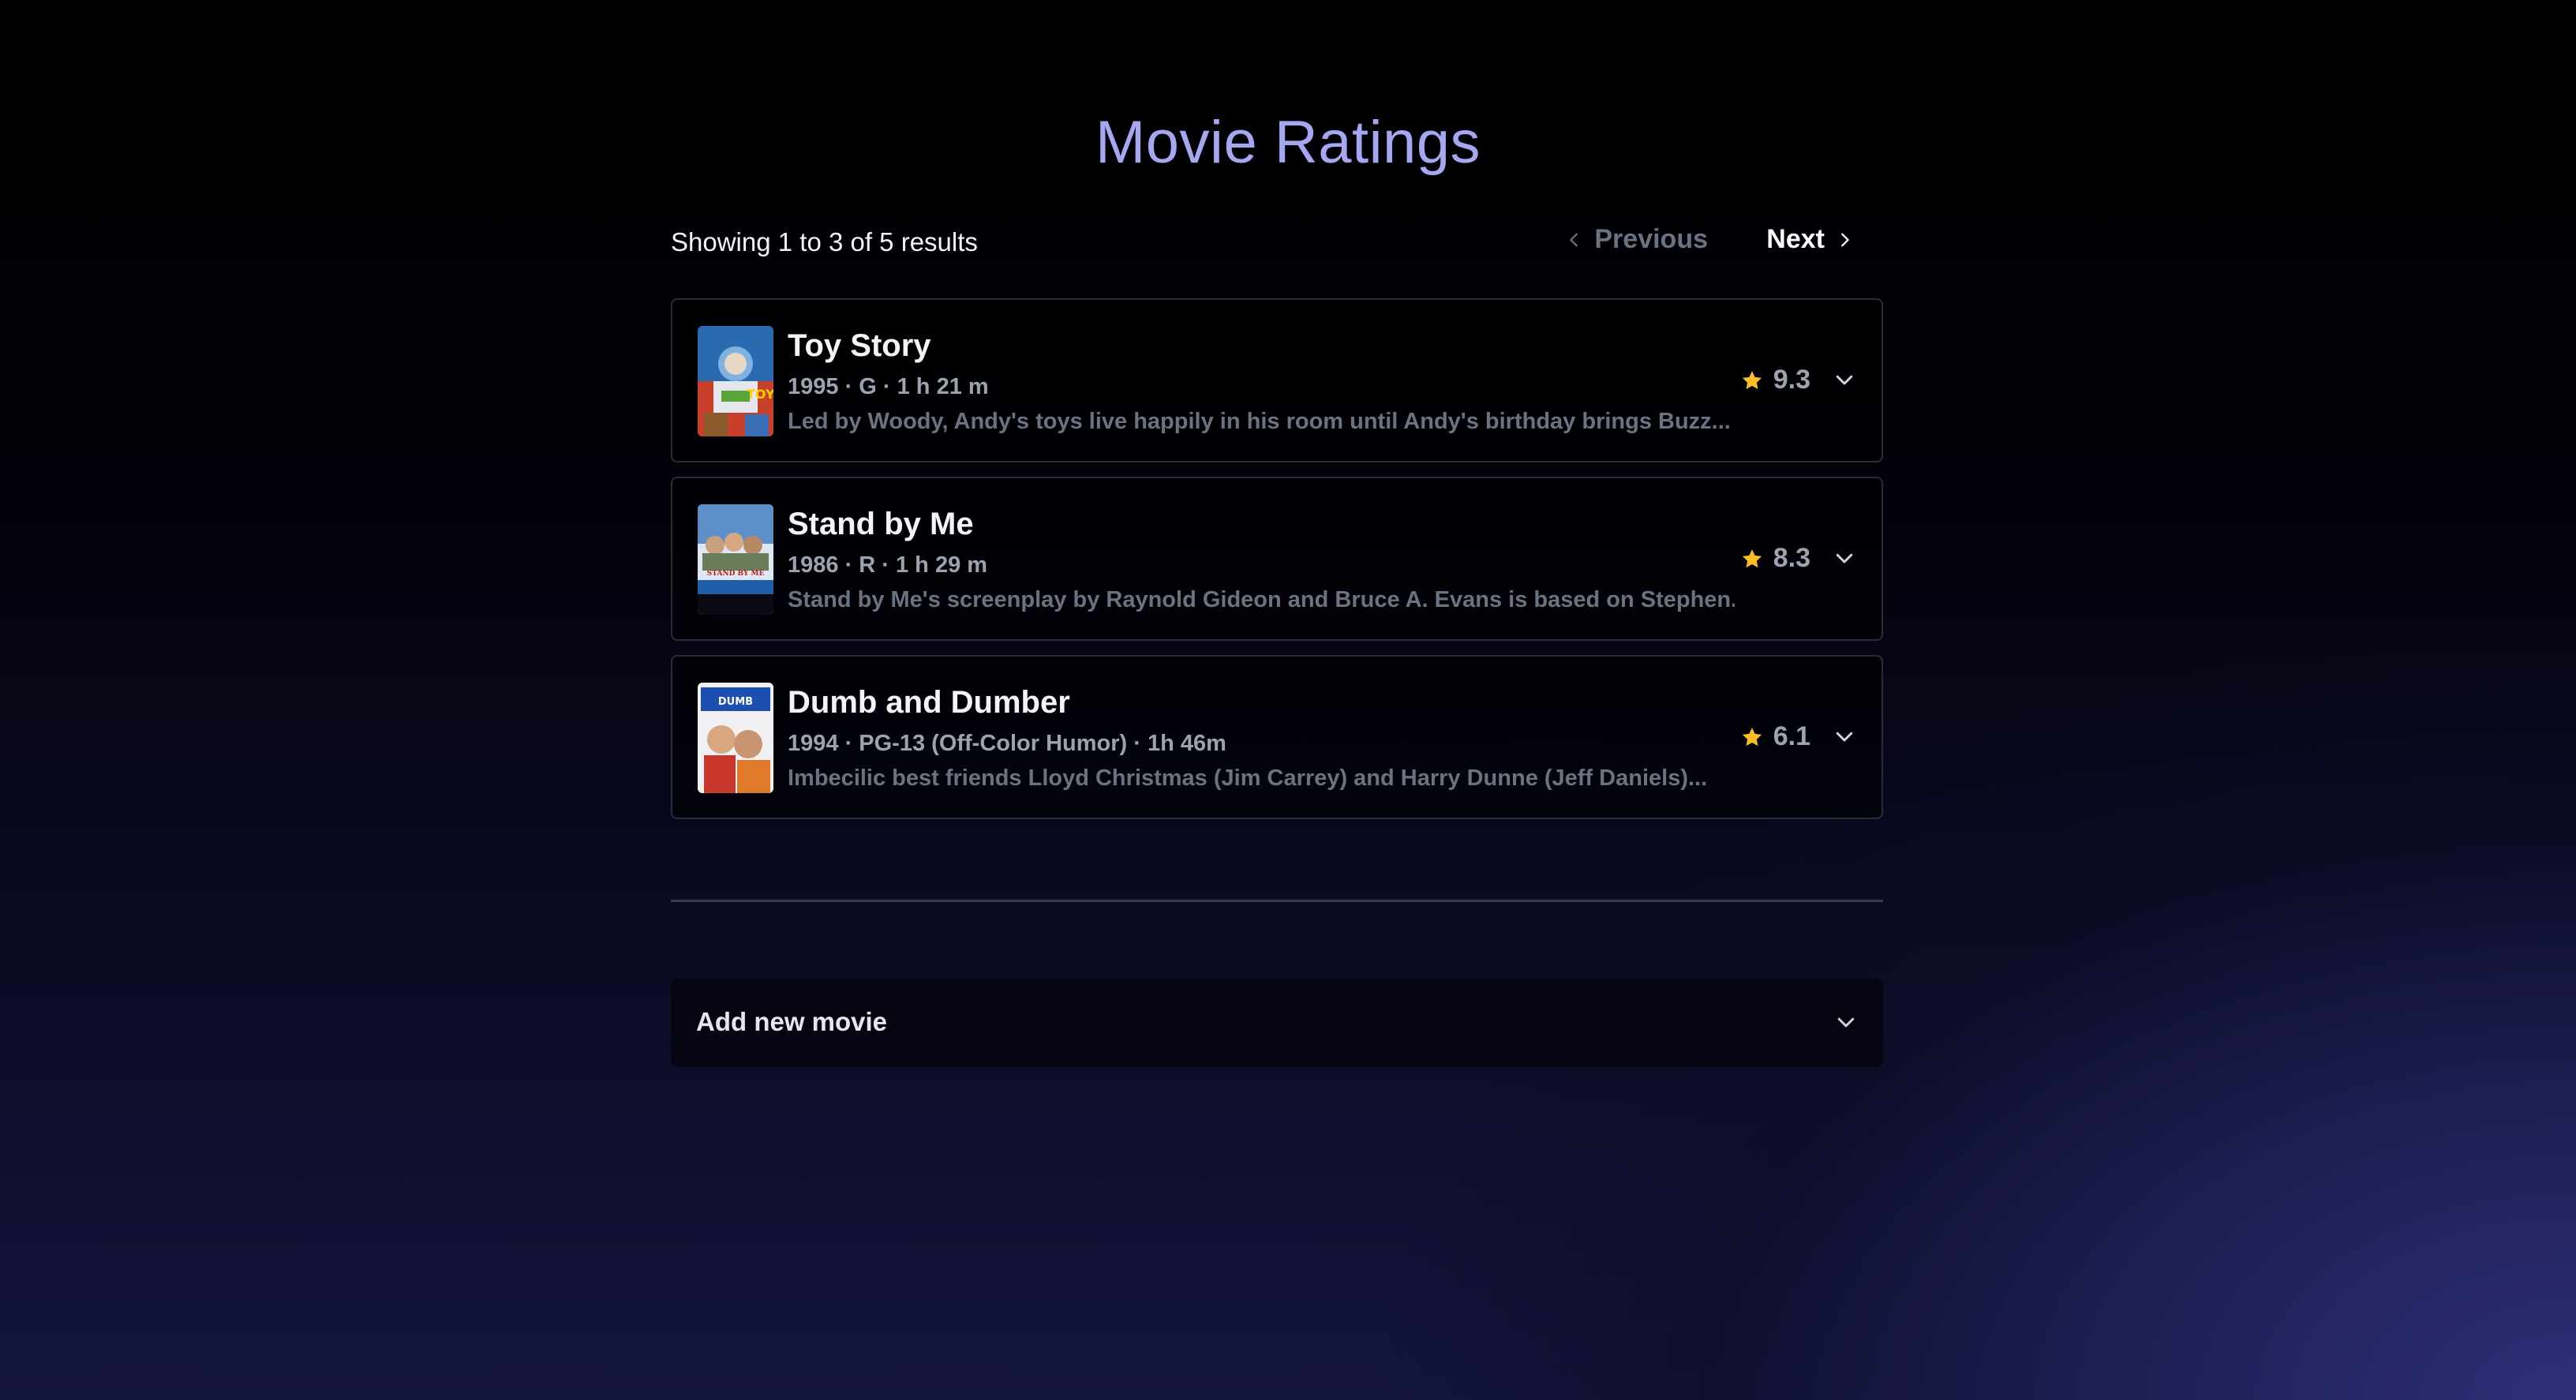 This screenshot has height=1400, width=2576. I want to click on movie-title: Dumb and Dumber, so click(929, 702).